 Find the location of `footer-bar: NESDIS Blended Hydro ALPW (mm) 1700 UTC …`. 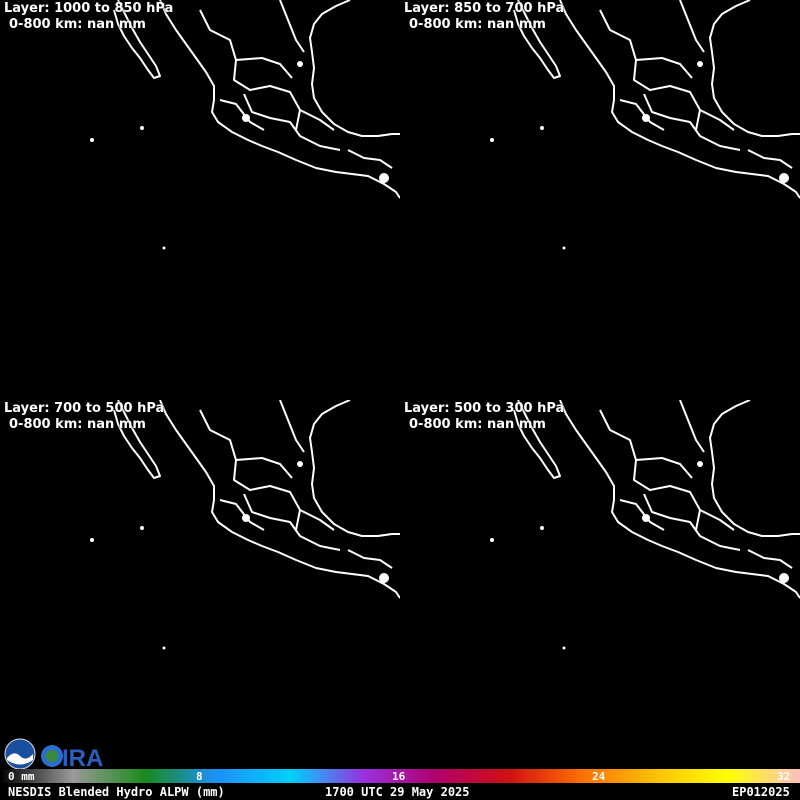

footer-bar: NESDIS Blended Hydro ALPW (mm) 1700 UTC … is located at coordinates (400, 792).